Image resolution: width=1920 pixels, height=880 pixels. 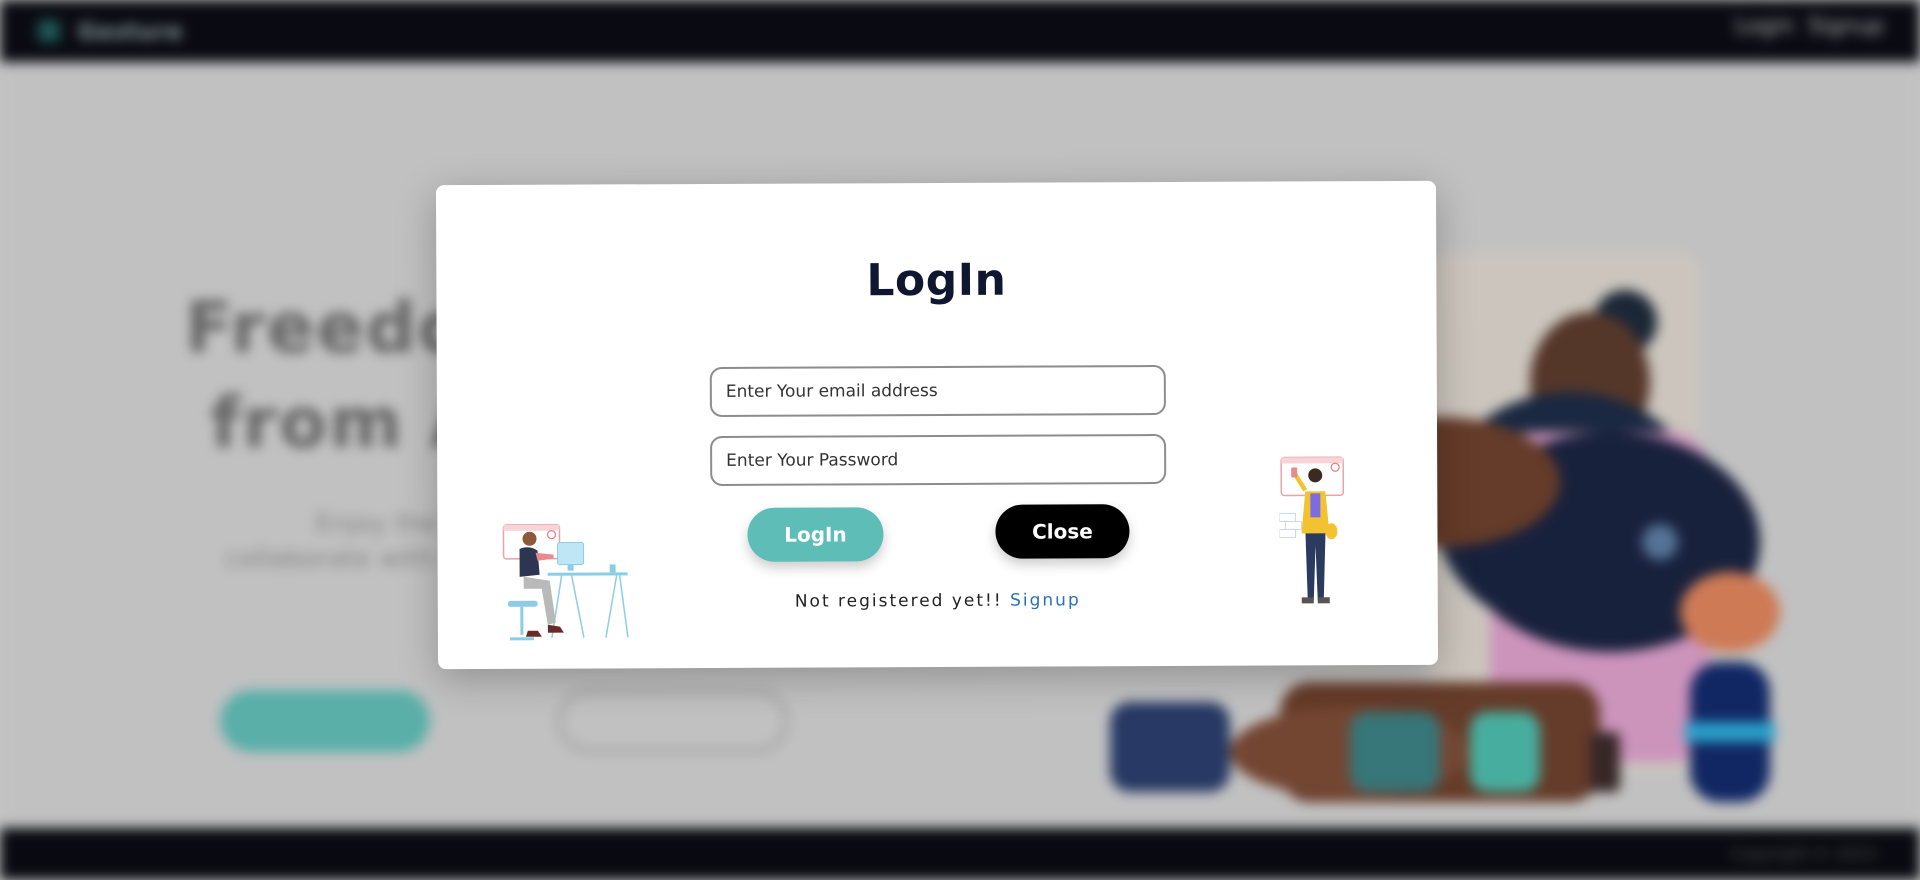 What do you see at coordinates (936, 280) in the screenshot?
I see `modal-title: LogIn` at bounding box center [936, 280].